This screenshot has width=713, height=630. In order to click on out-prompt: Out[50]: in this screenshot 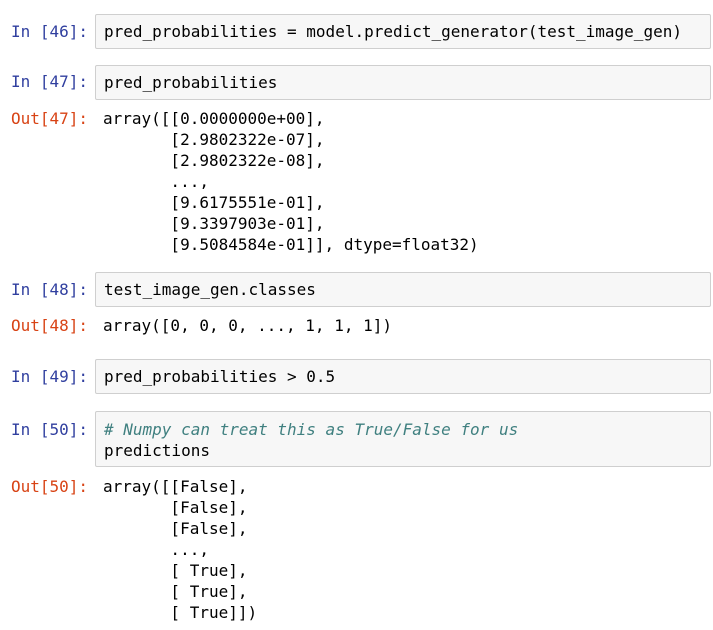, I will do `click(50, 486)`.